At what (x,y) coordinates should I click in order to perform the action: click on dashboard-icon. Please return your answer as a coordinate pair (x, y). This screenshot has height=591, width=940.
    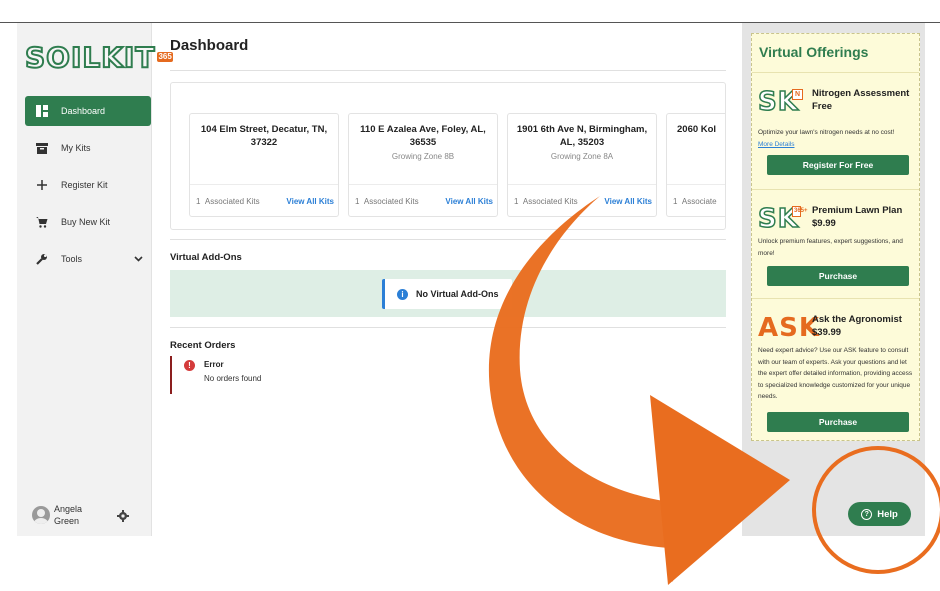
    Looking at the image, I should click on (42, 111).